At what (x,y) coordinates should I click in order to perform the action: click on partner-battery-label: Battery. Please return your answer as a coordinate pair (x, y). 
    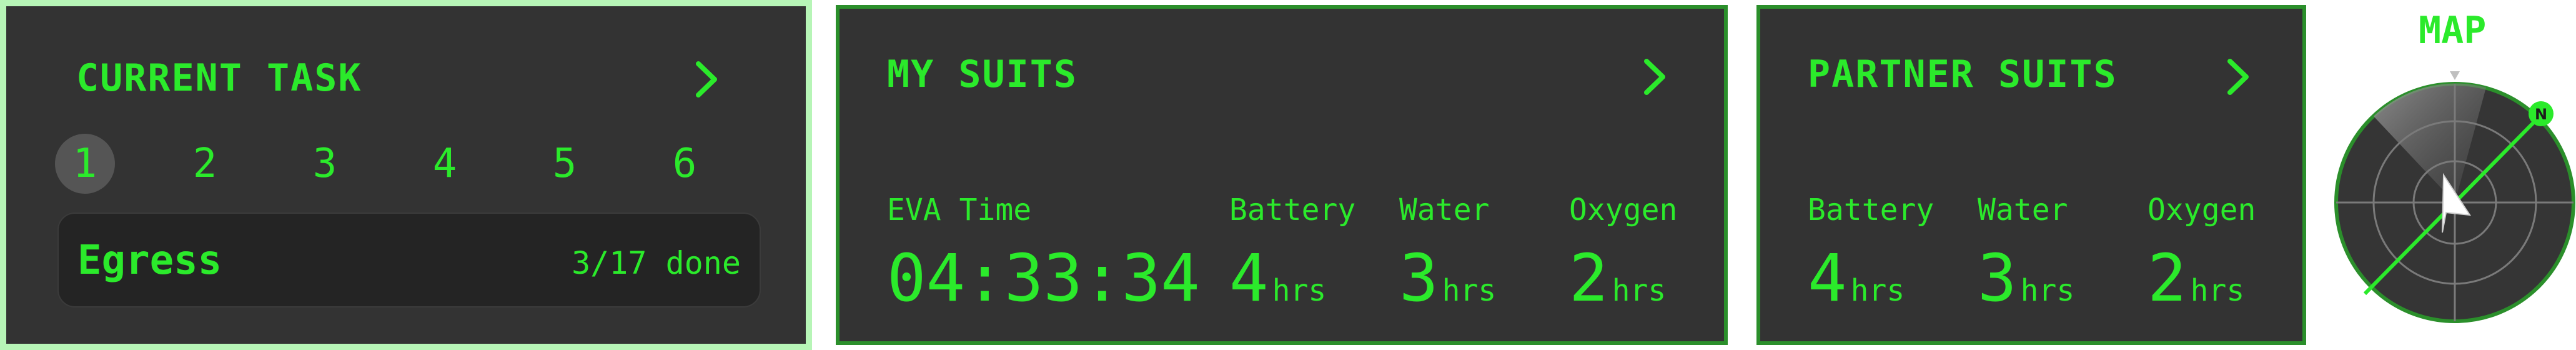
    Looking at the image, I should click on (1871, 210).